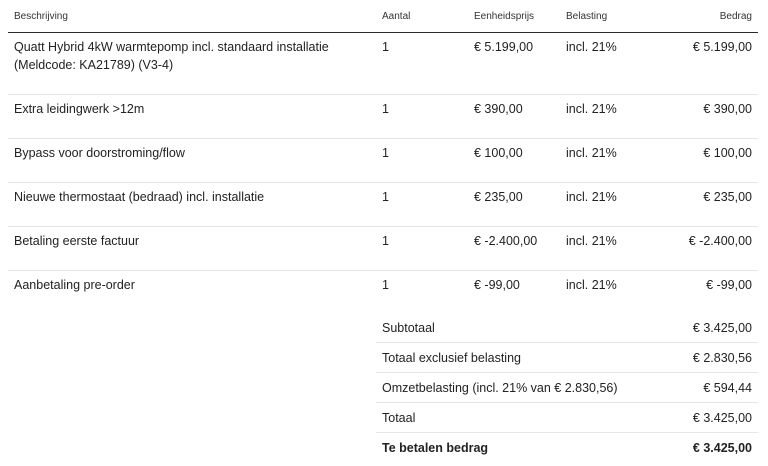 The width and height of the screenshot is (768, 466). Describe the element at coordinates (709, 248) in the screenshot. I see `cell-amount: € -2.400,00` at that location.